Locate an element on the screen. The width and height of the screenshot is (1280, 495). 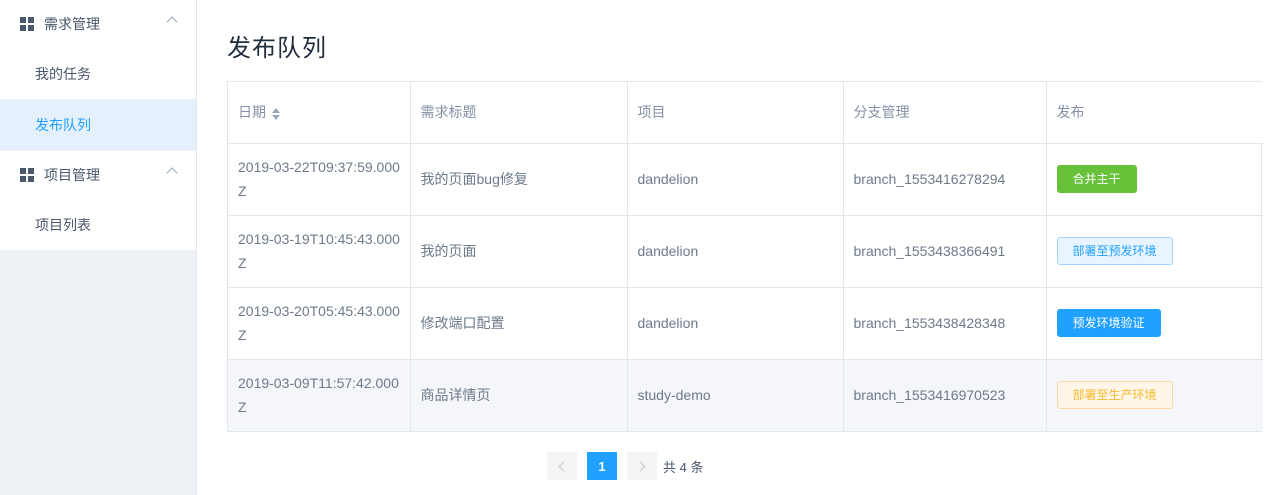
sidebar-item-label: 项目列表 is located at coordinates (63, 224).